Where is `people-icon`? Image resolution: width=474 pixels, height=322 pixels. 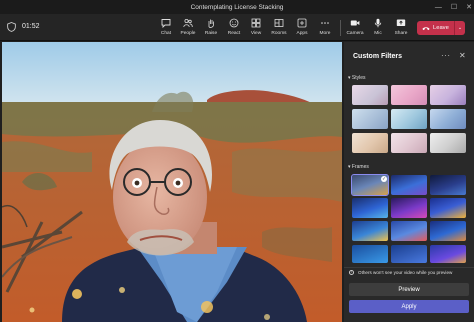 people-icon is located at coordinates (188, 23).